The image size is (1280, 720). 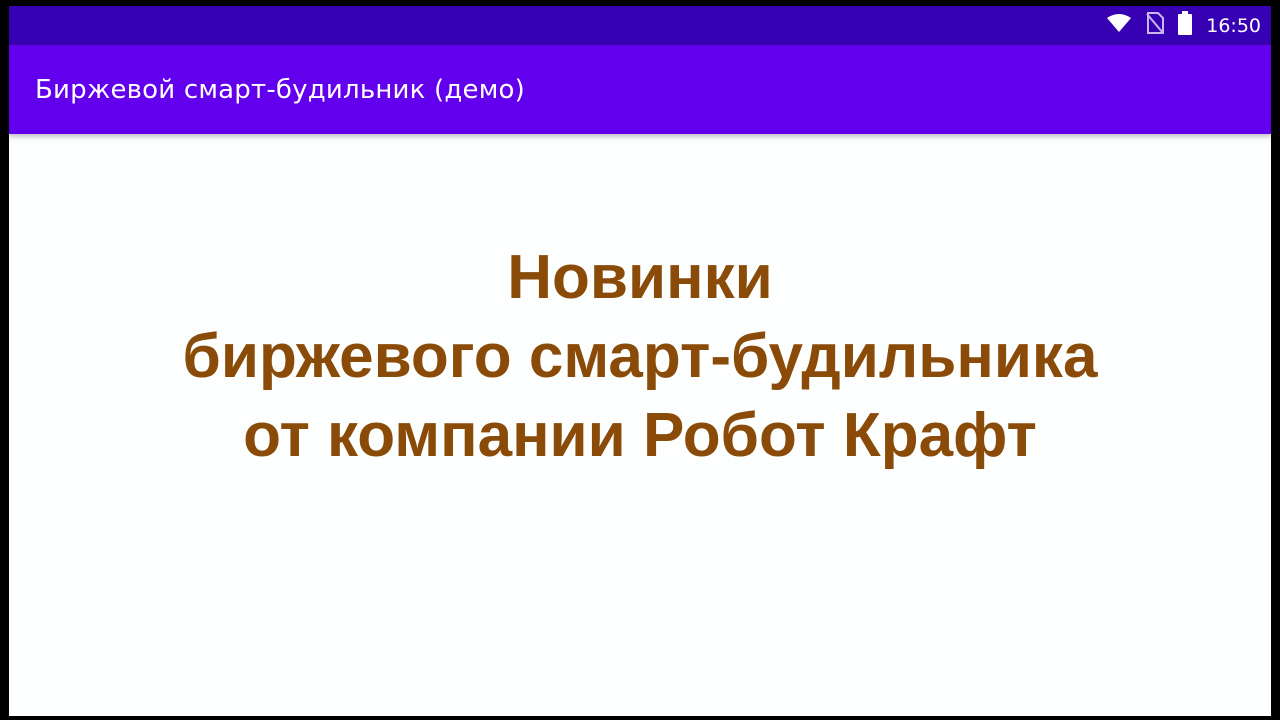 I want to click on no-sim-icon, so click(x=1155, y=25).